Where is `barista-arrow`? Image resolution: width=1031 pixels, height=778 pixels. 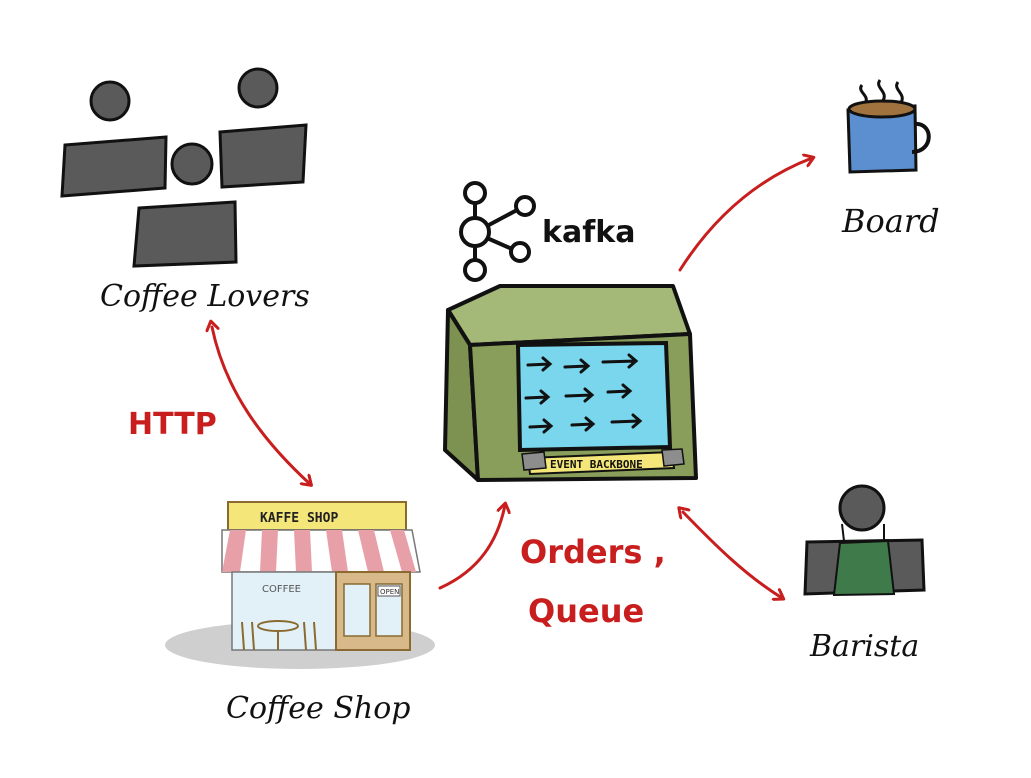 barista-arrow is located at coordinates (732, 555).